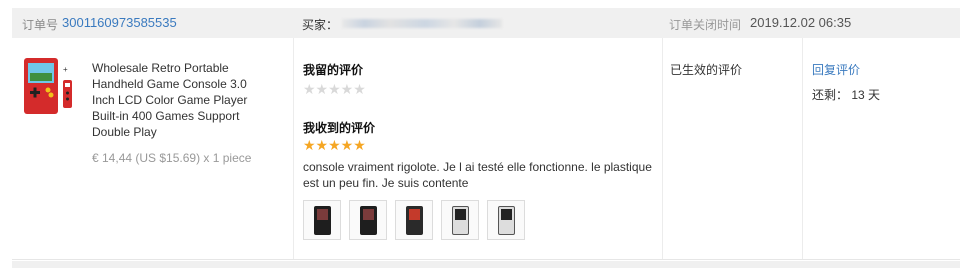  I want to click on order-number-link: 3001160973585535, so click(119, 22).